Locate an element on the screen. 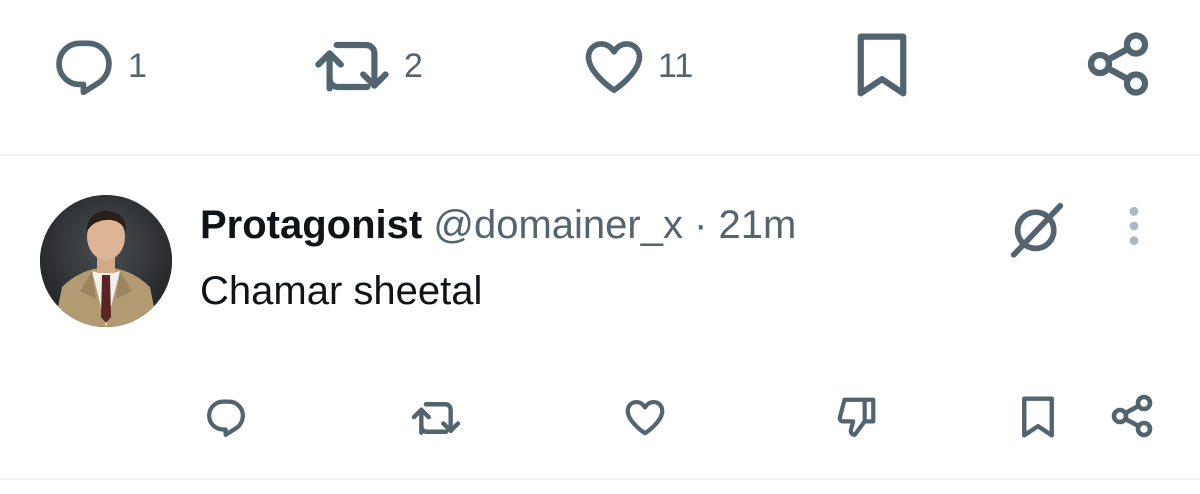 The image size is (1200, 494). thumbs-down-icon is located at coordinates (857, 417).